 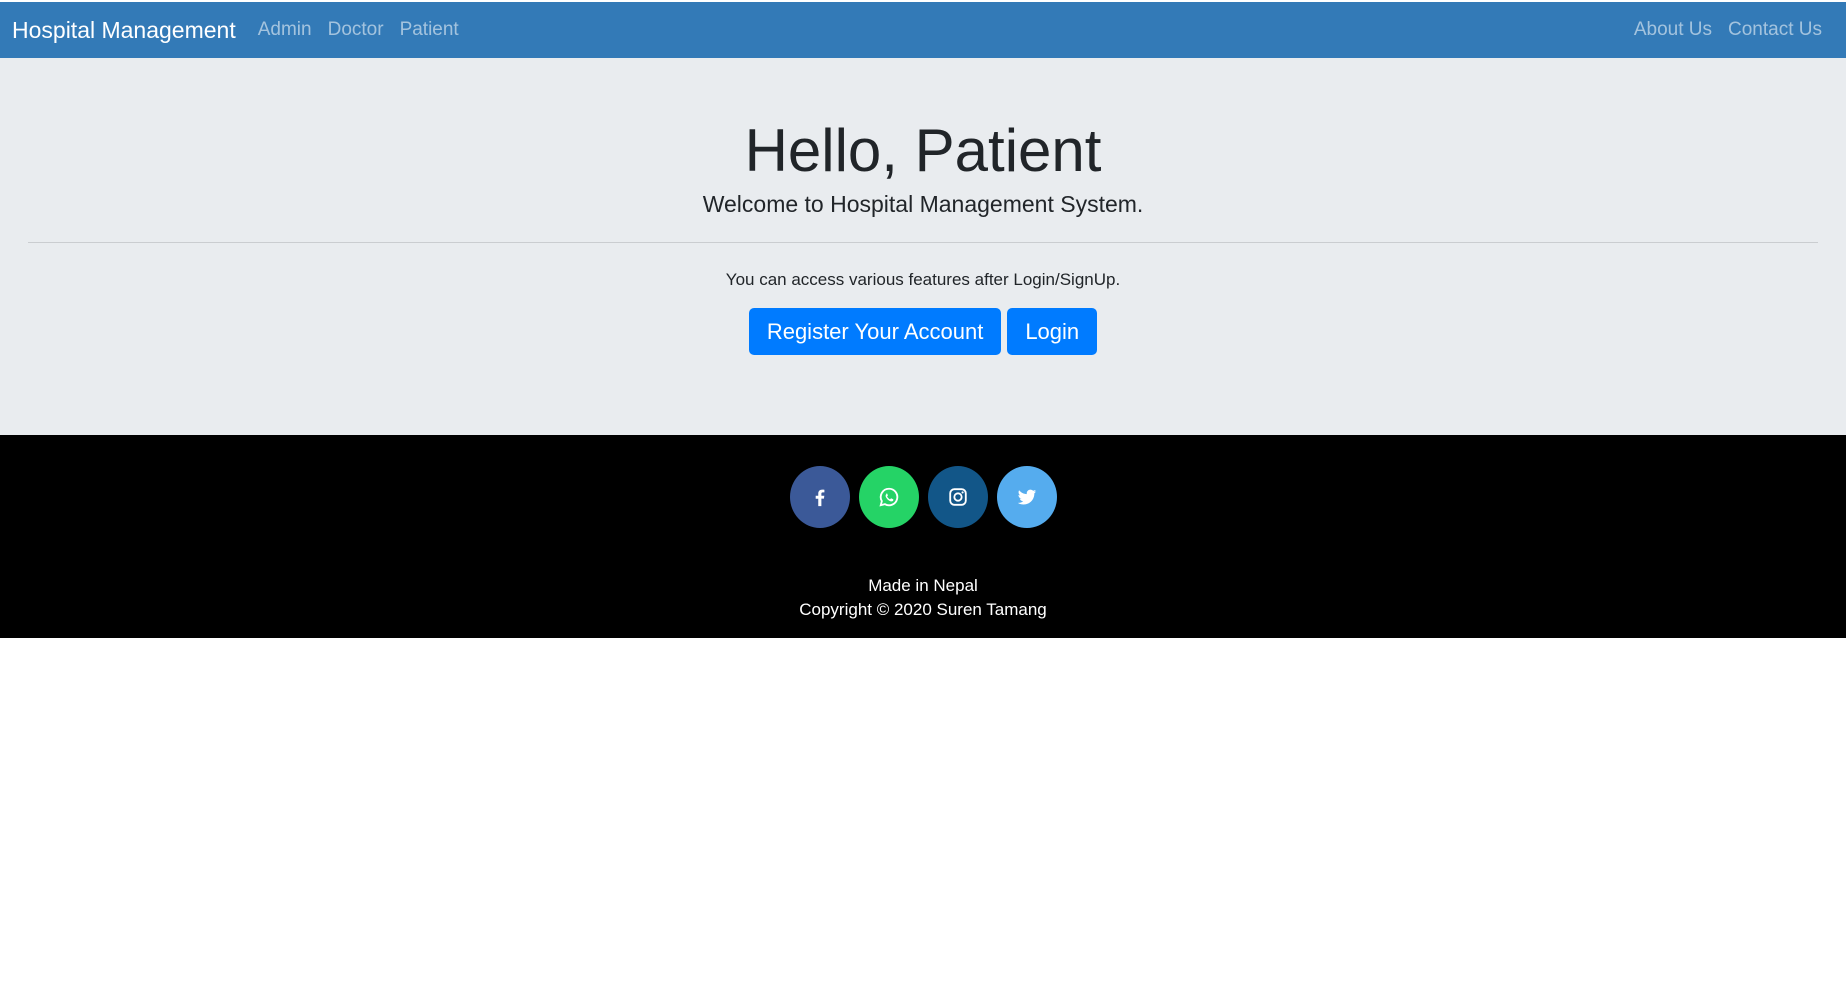 I want to click on footer-made-in: Made in Nepal, so click(x=923, y=585).